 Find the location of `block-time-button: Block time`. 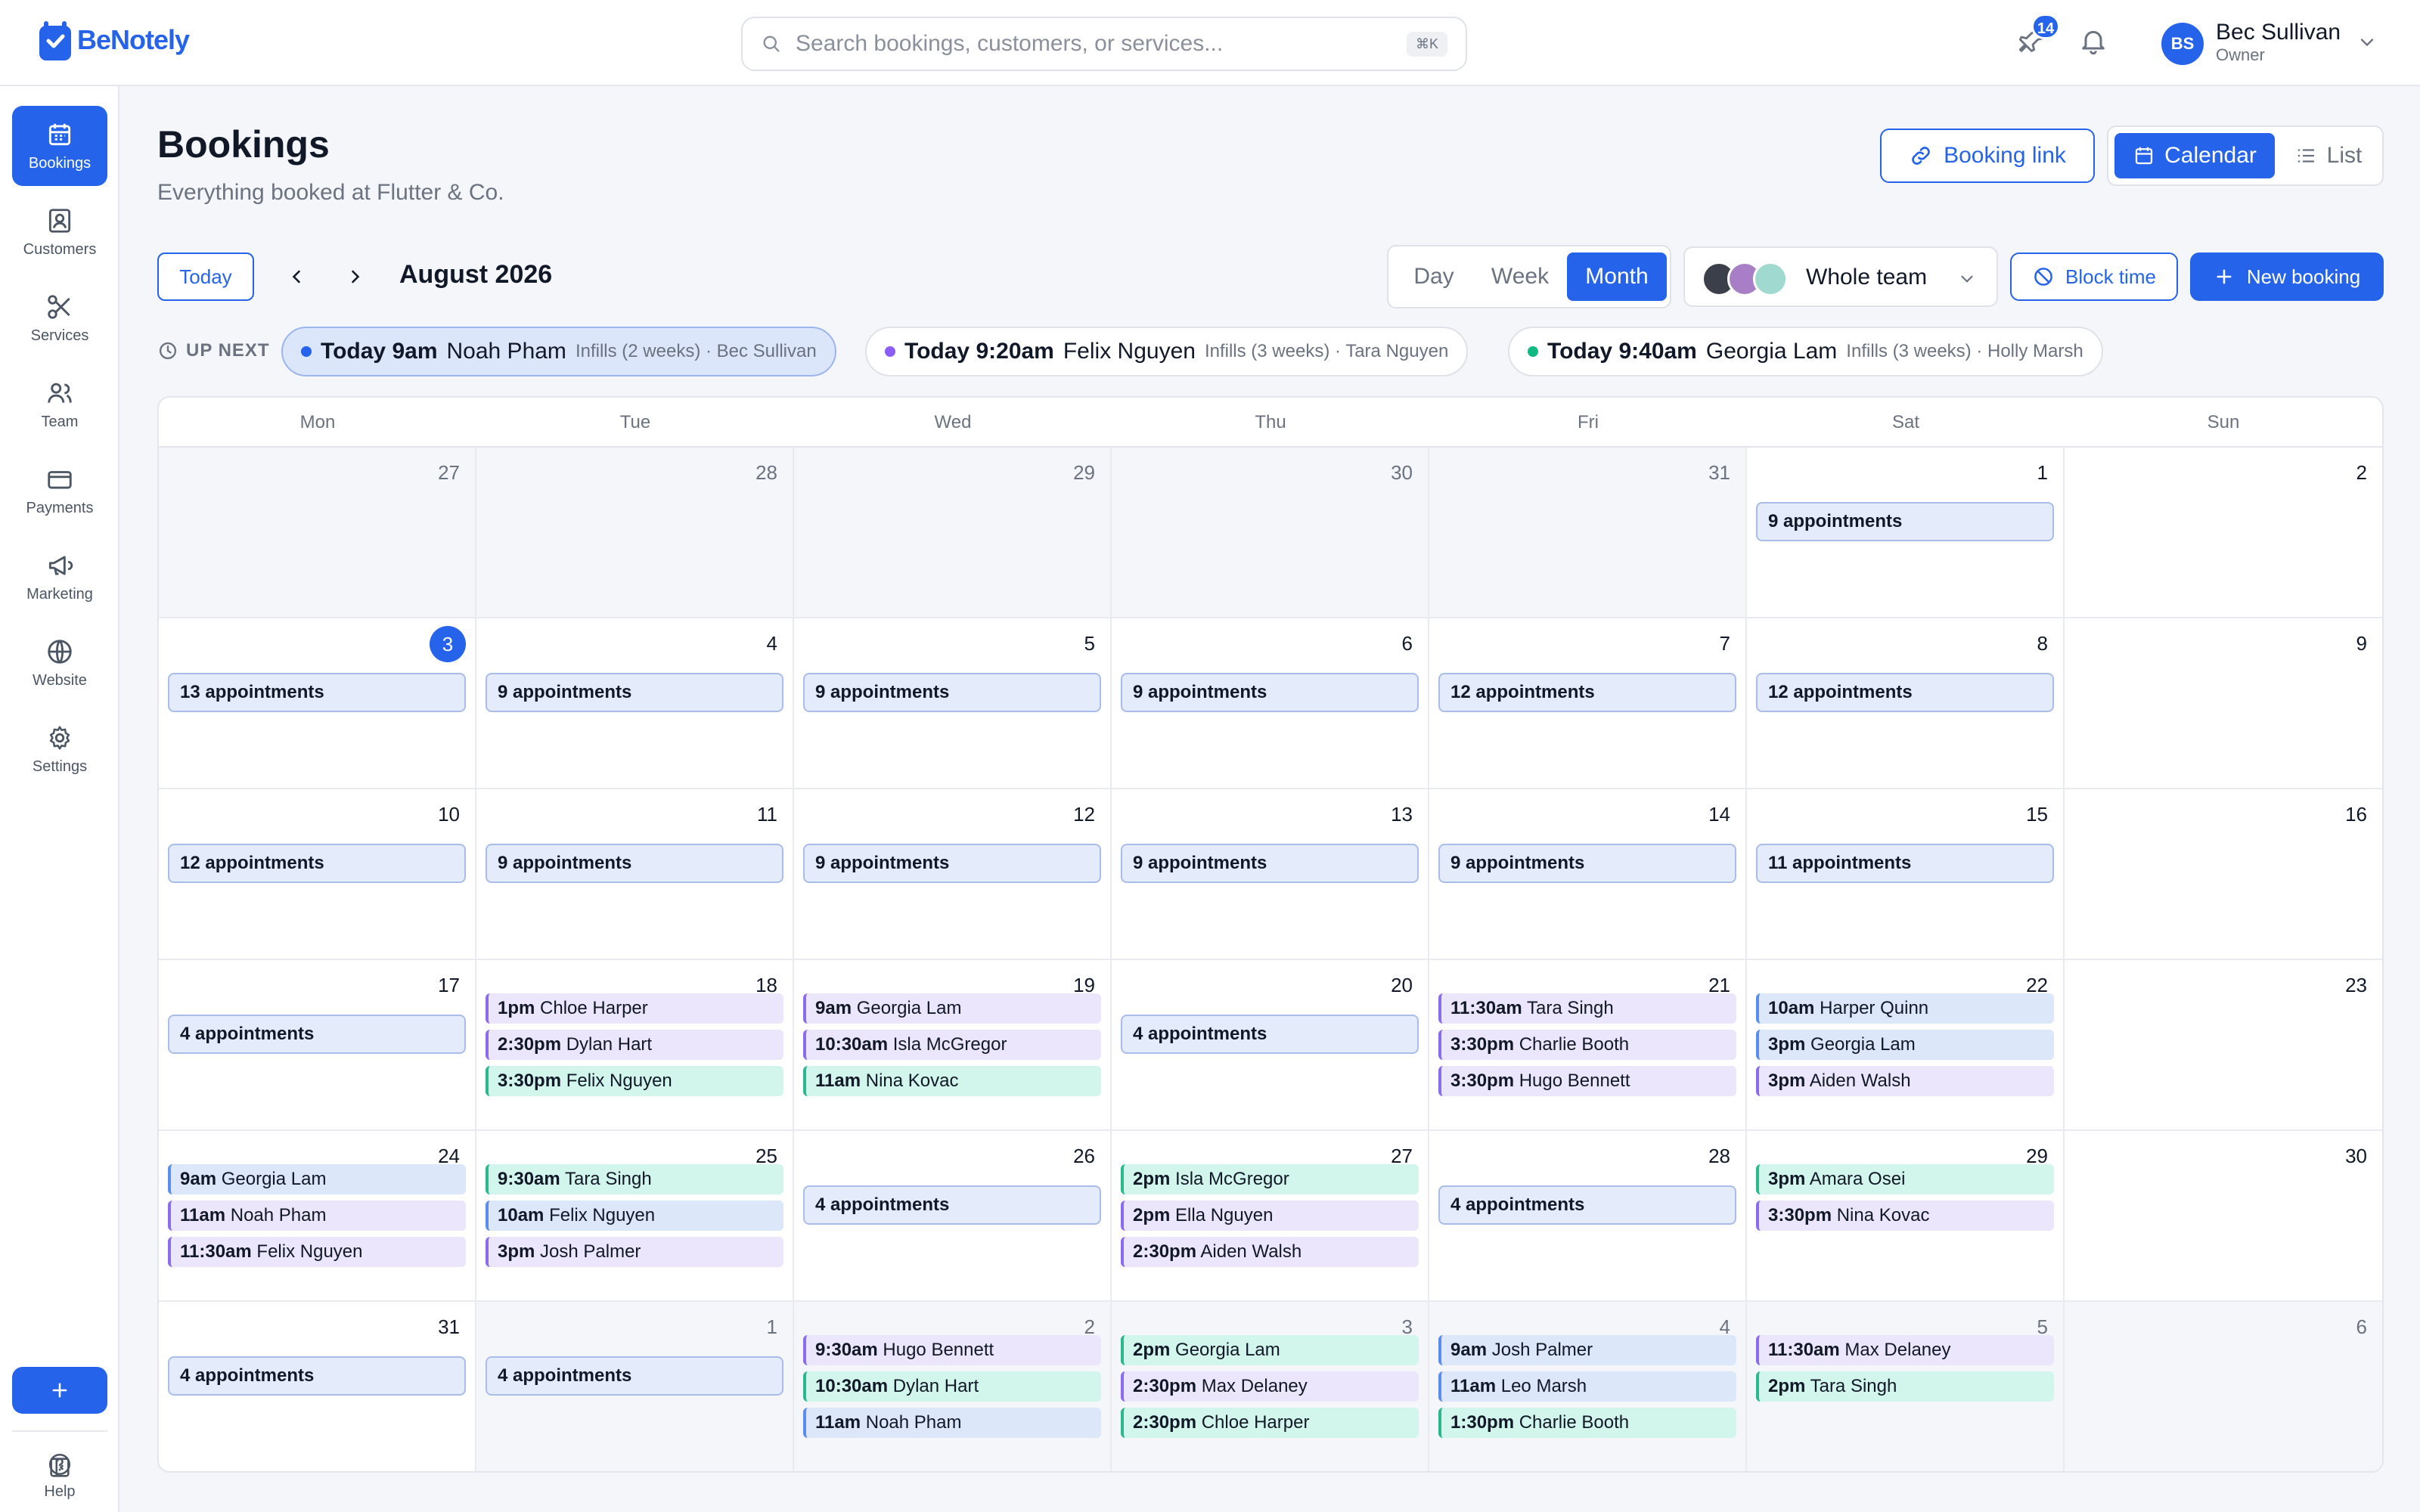

block-time-button: Block time is located at coordinates (2094, 277).